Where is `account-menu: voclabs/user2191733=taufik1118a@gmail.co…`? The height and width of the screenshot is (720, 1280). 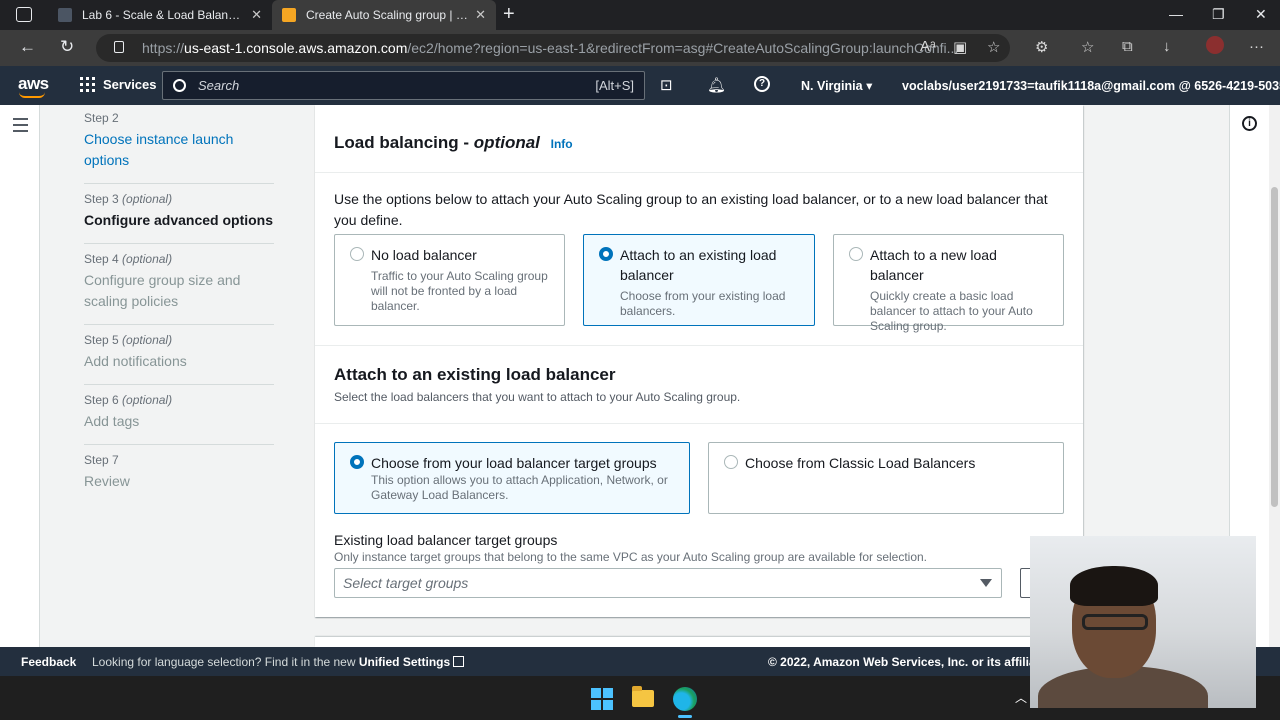 account-menu: voclabs/user2191733=taufik1118a@gmail.co… is located at coordinates (1091, 85).